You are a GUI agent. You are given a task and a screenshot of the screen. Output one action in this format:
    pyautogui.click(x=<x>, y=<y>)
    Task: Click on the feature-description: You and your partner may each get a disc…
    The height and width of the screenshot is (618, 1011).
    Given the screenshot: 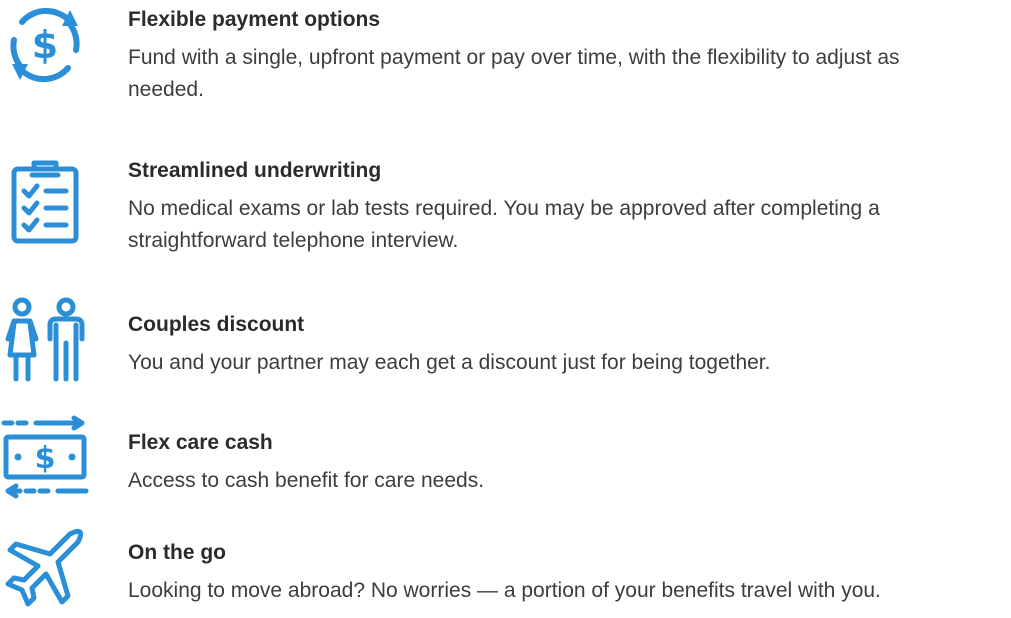 What is the action you would take?
    pyautogui.click(x=449, y=362)
    